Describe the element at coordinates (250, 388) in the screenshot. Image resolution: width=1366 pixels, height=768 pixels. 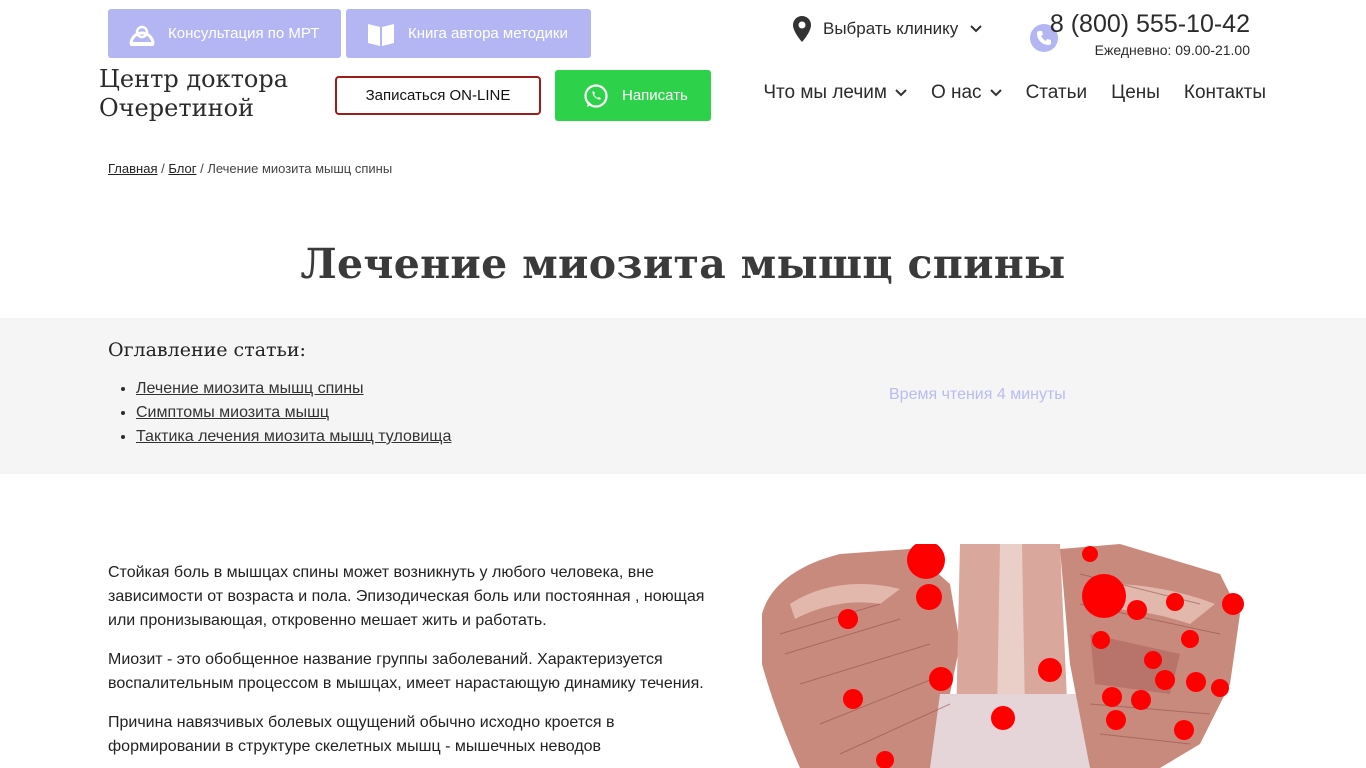
I see `toc-link: Лечение миозита мышц спины` at that location.